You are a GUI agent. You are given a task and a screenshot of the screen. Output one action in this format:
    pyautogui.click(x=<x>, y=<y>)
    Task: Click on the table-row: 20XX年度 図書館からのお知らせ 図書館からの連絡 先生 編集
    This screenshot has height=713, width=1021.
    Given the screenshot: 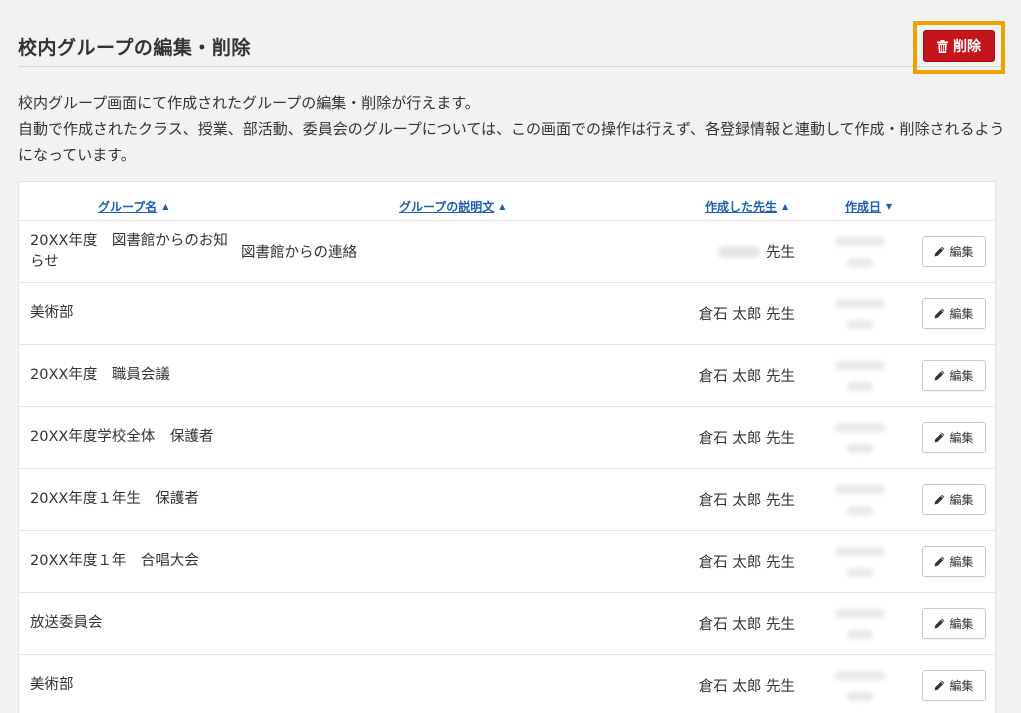 What is the action you would take?
    pyautogui.click(x=507, y=252)
    